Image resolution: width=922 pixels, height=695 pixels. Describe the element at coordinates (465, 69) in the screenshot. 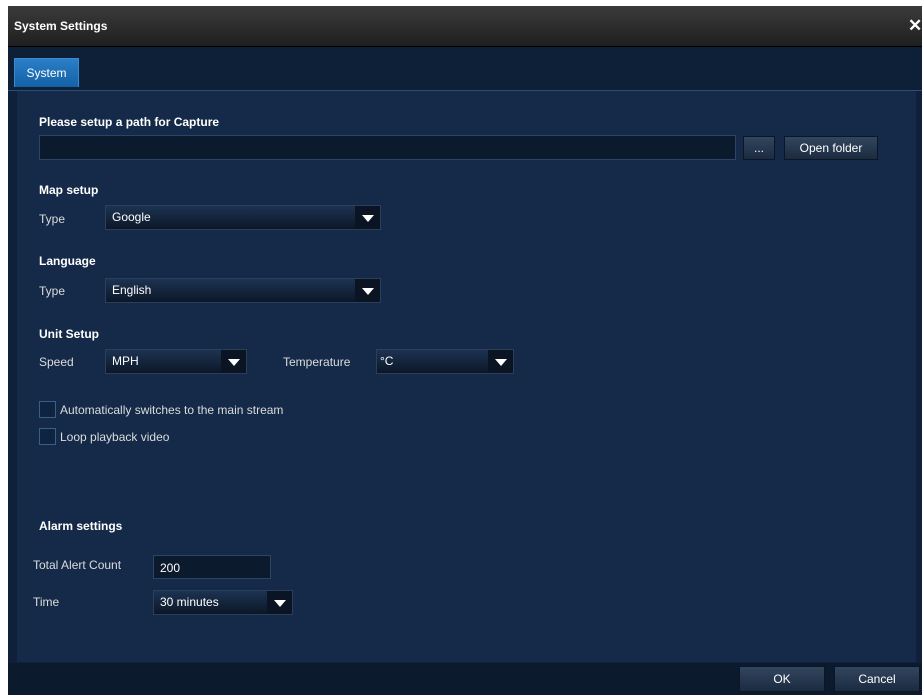

I see `tab-strip: System` at that location.